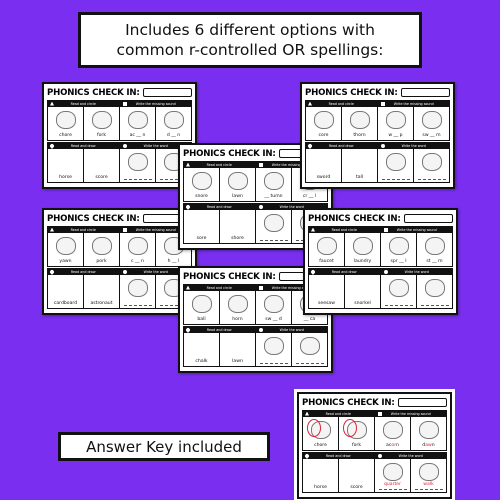 The width and height of the screenshot is (500, 500). Describe the element at coordinates (357, 433) in the screenshot. I see `picture-cell: fork` at that location.